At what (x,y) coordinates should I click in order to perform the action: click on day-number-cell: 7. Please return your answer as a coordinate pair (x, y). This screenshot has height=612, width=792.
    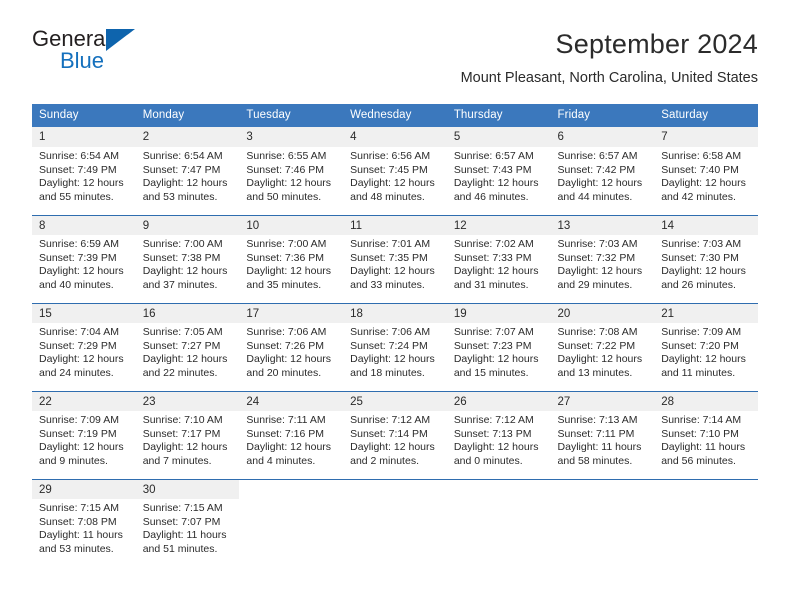
    Looking at the image, I should click on (706, 137).